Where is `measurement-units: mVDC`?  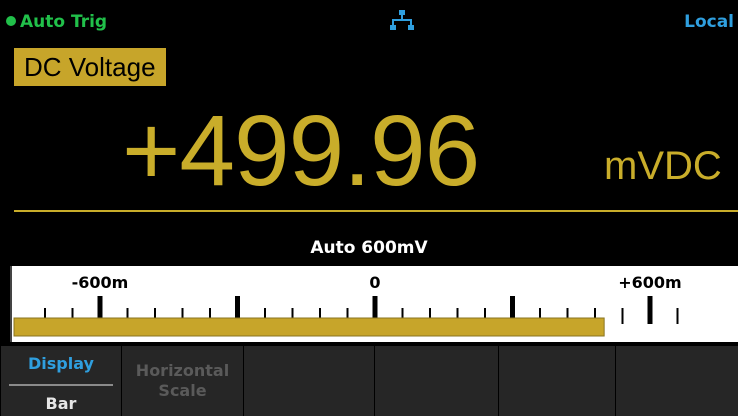
measurement-units: mVDC is located at coordinates (663, 166).